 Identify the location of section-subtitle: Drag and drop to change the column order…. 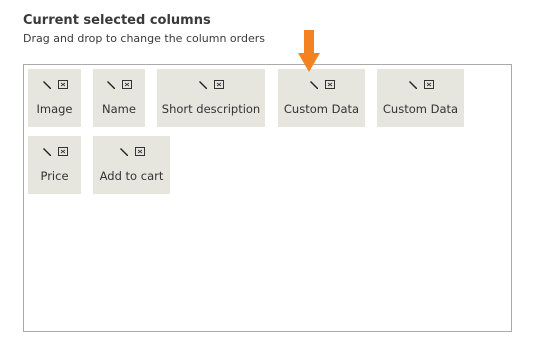
(144, 38).